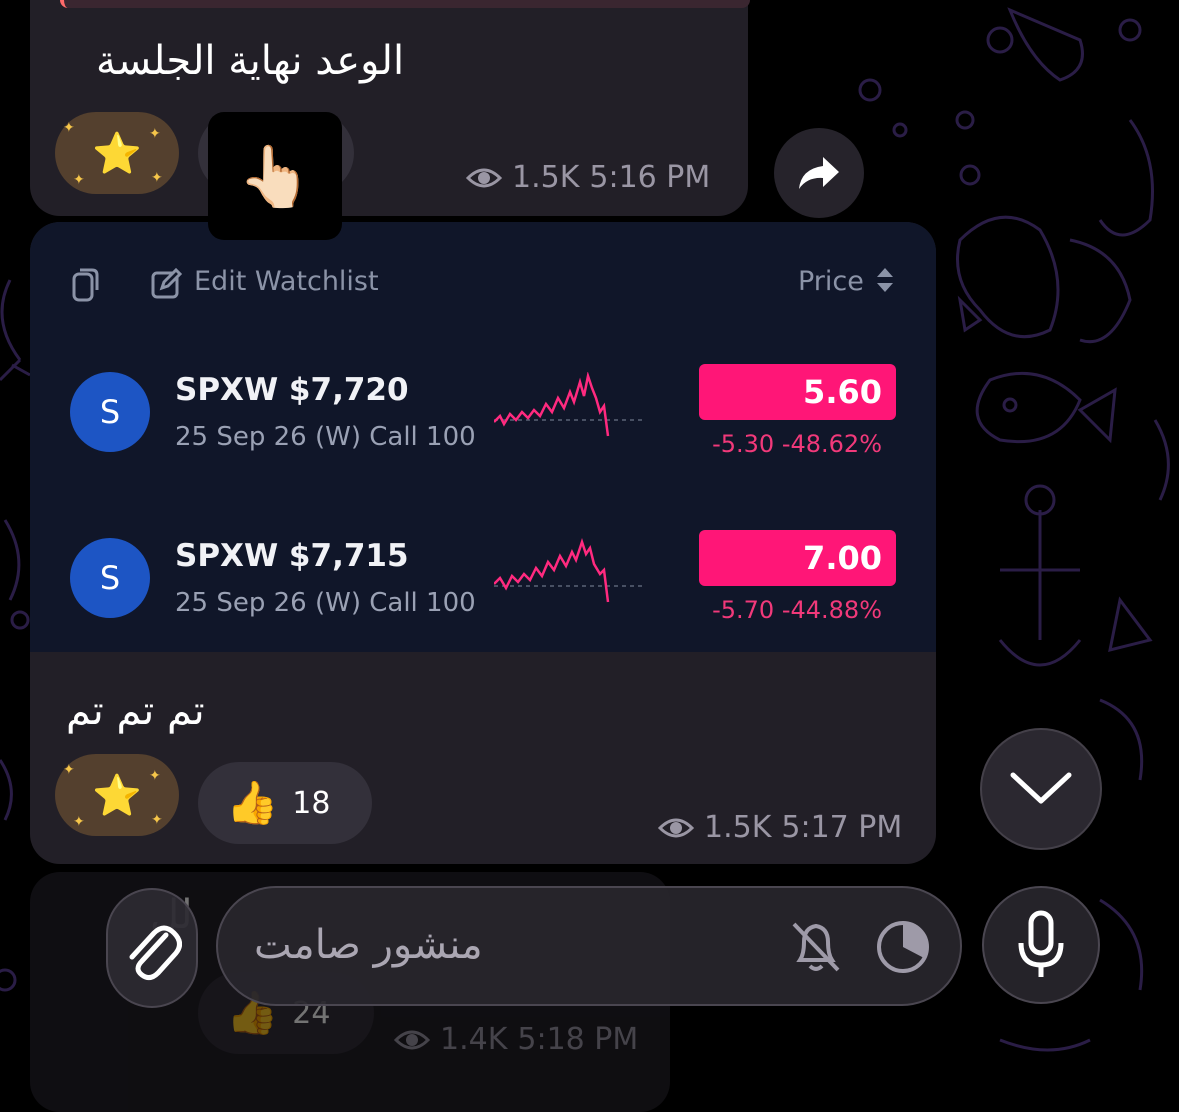  I want to click on pointing-up-emoji: 👆🏻, so click(275, 176).